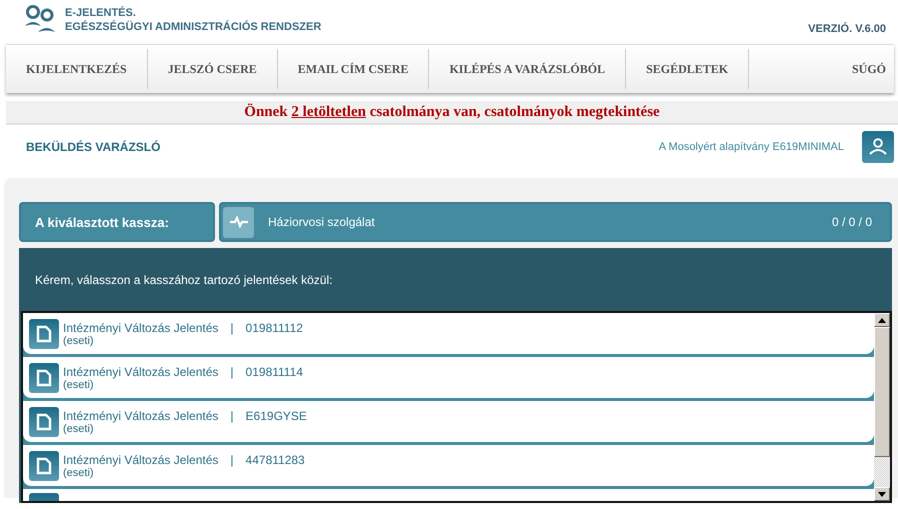 This screenshot has height=509, width=898. I want to click on report-code: 019811112, so click(274, 327).